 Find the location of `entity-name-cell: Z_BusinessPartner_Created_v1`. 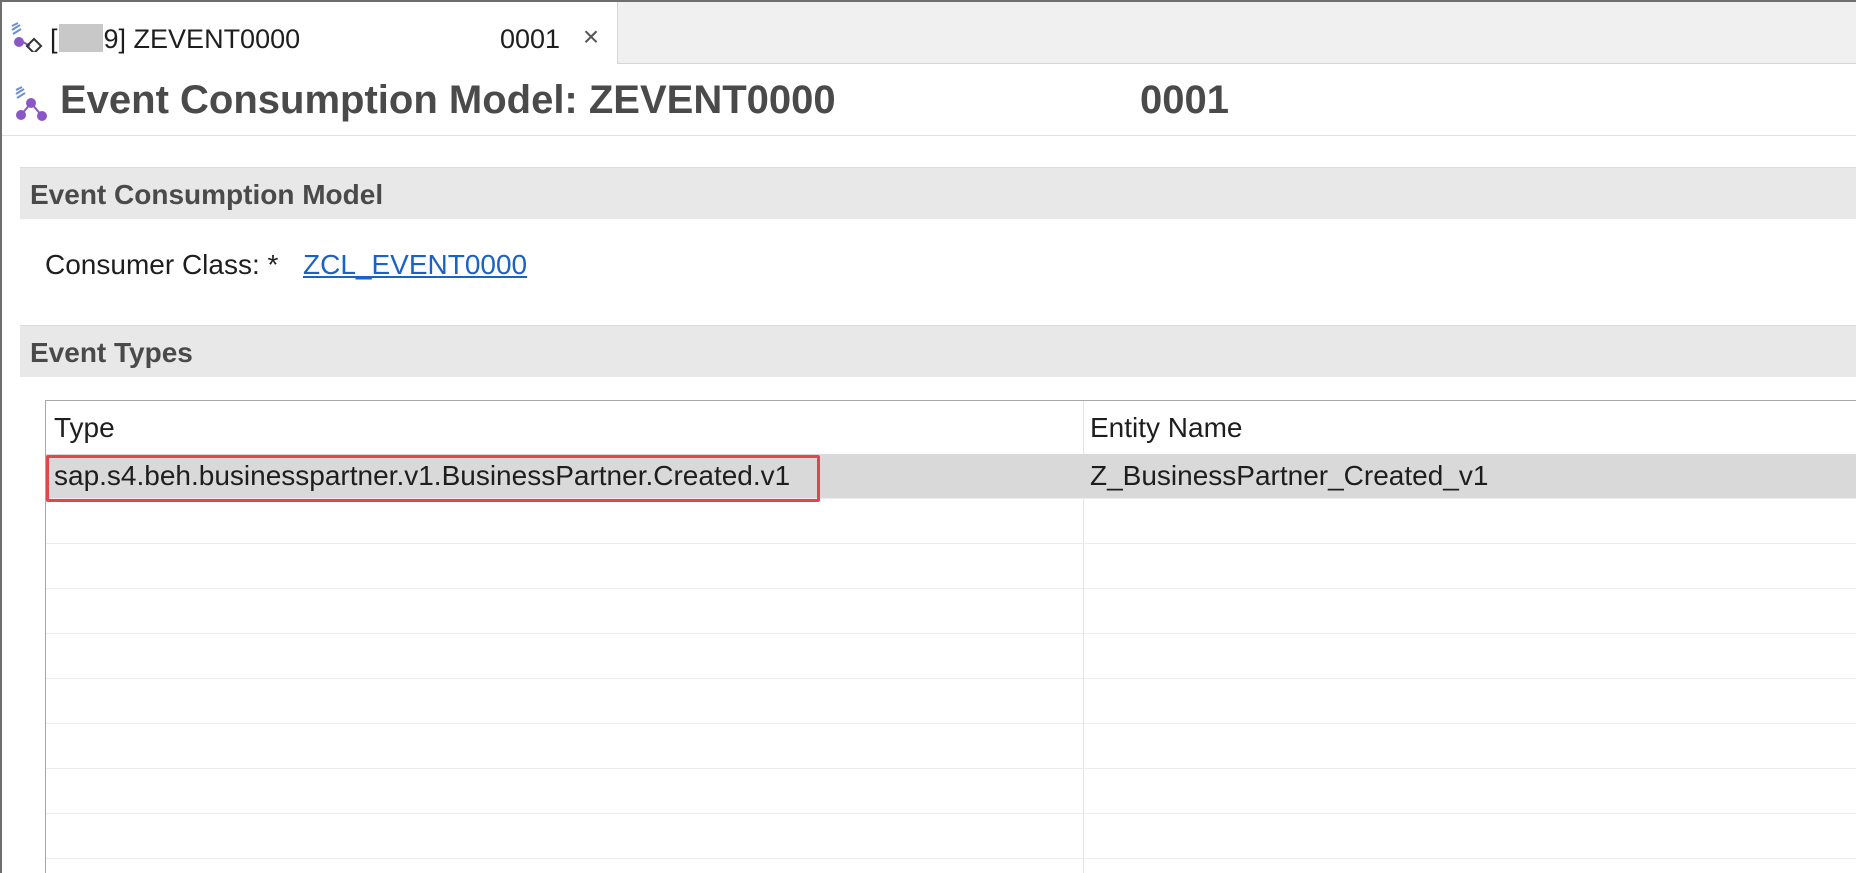

entity-name-cell: Z_BusinessPartner_Created_v1 is located at coordinates (1289, 475).